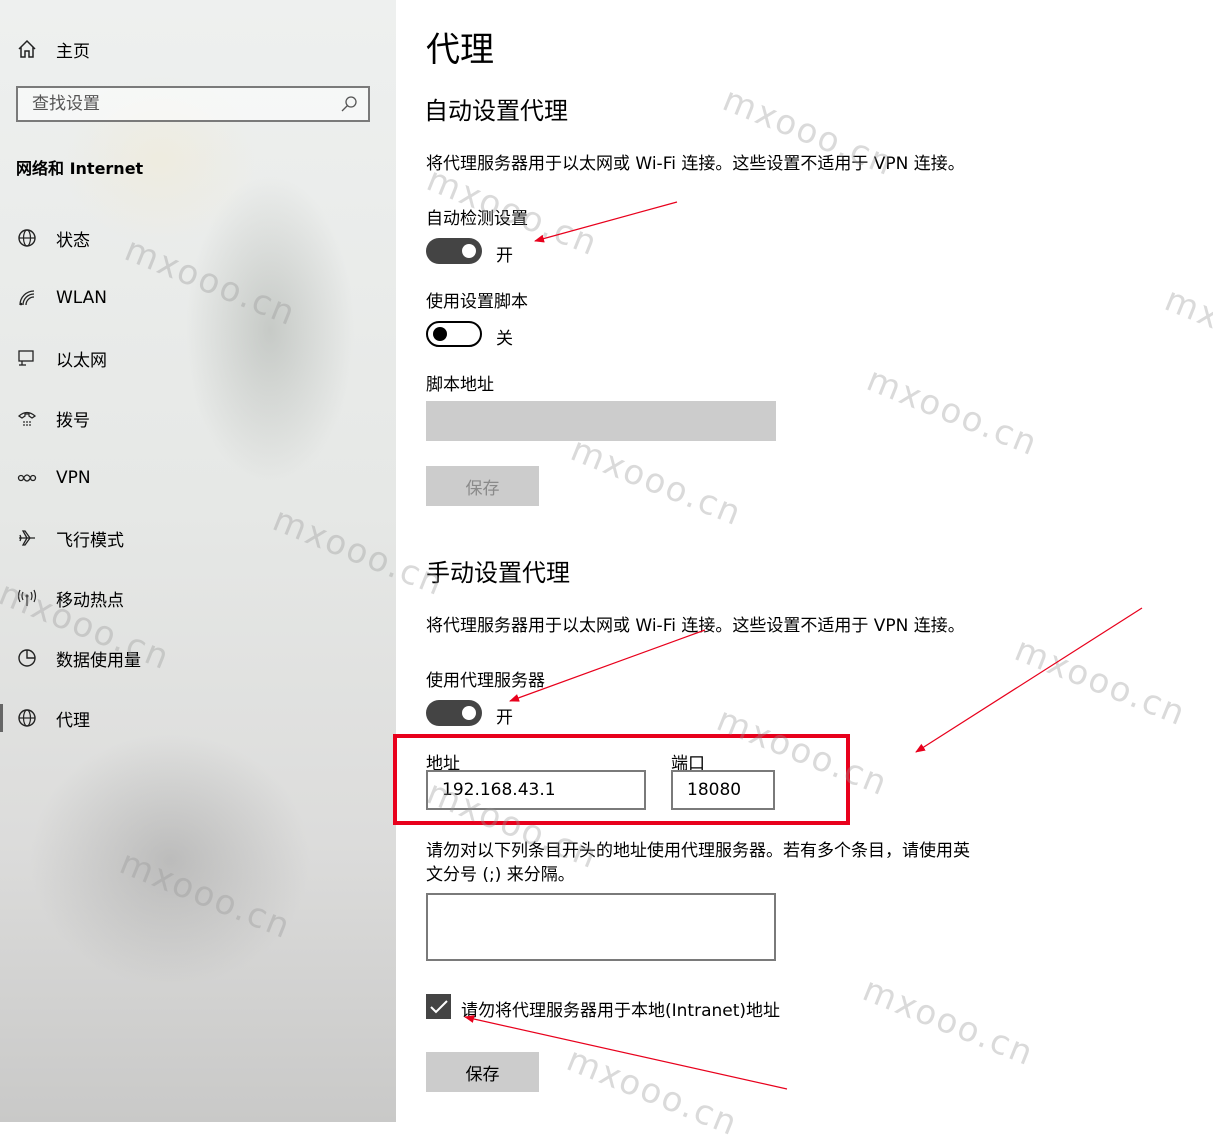  What do you see at coordinates (82, 298) in the screenshot?
I see `sidebar-item-label: WLAN` at bounding box center [82, 298].